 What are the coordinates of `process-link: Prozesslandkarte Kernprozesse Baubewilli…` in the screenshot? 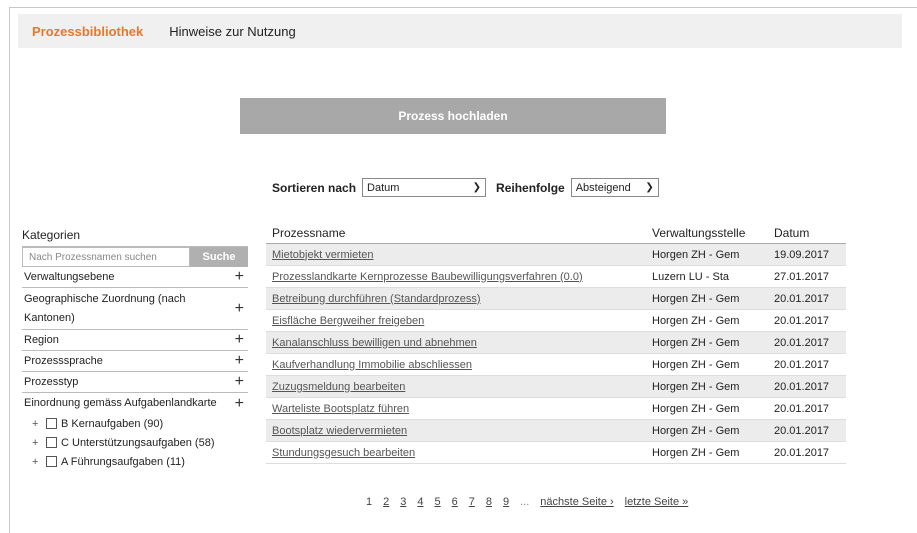 It's located at (459, 277).